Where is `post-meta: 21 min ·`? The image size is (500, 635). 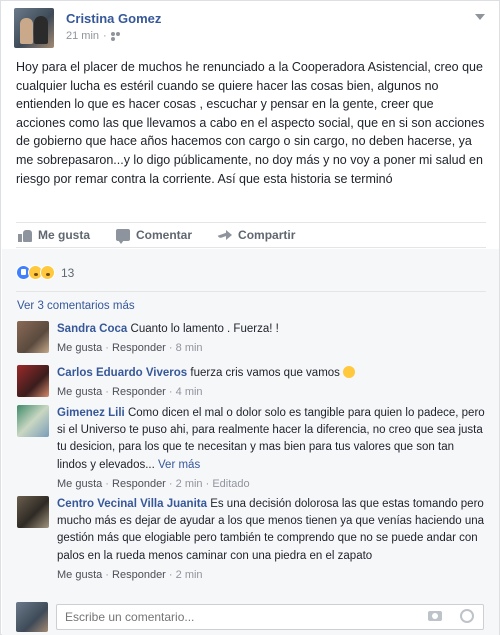
post-meta: 21 min · is located at coordinates (93, 36).